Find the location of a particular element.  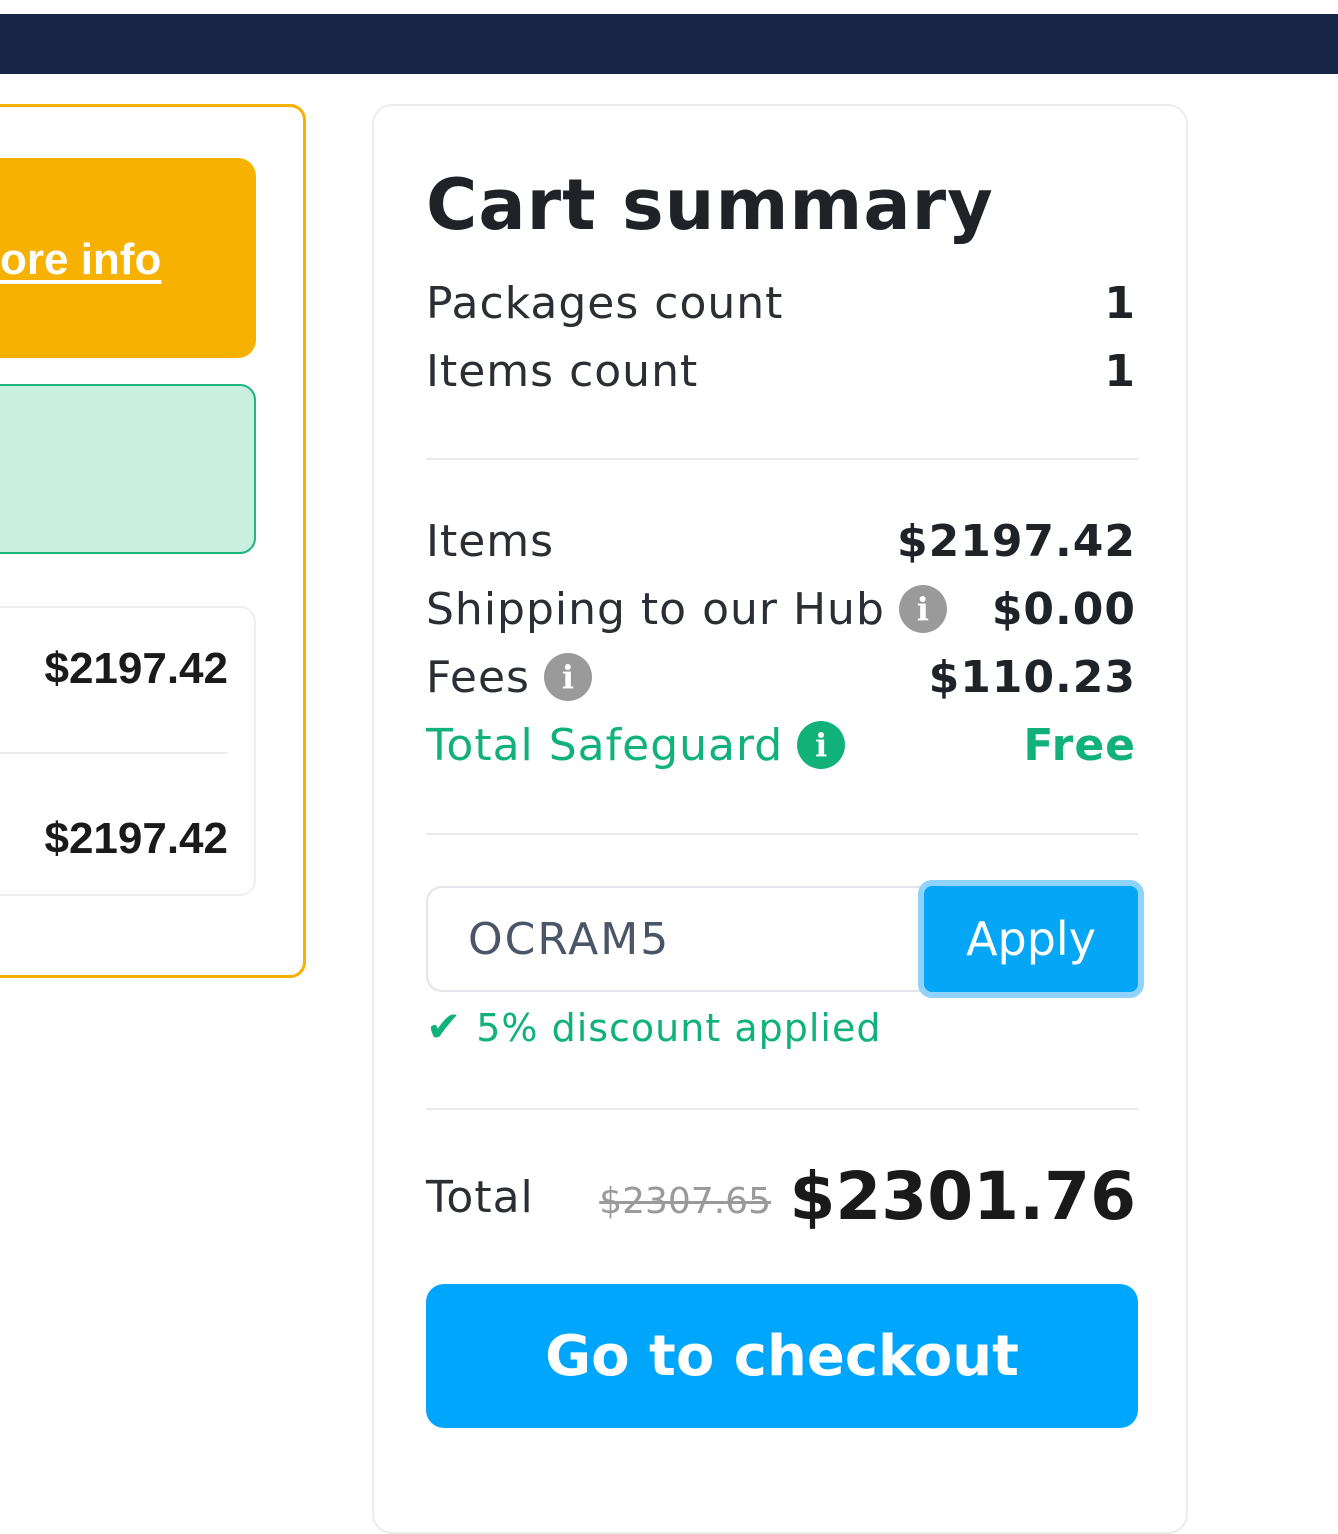

checkmark-icon: ✔ is located at coordinates (444, 1026).